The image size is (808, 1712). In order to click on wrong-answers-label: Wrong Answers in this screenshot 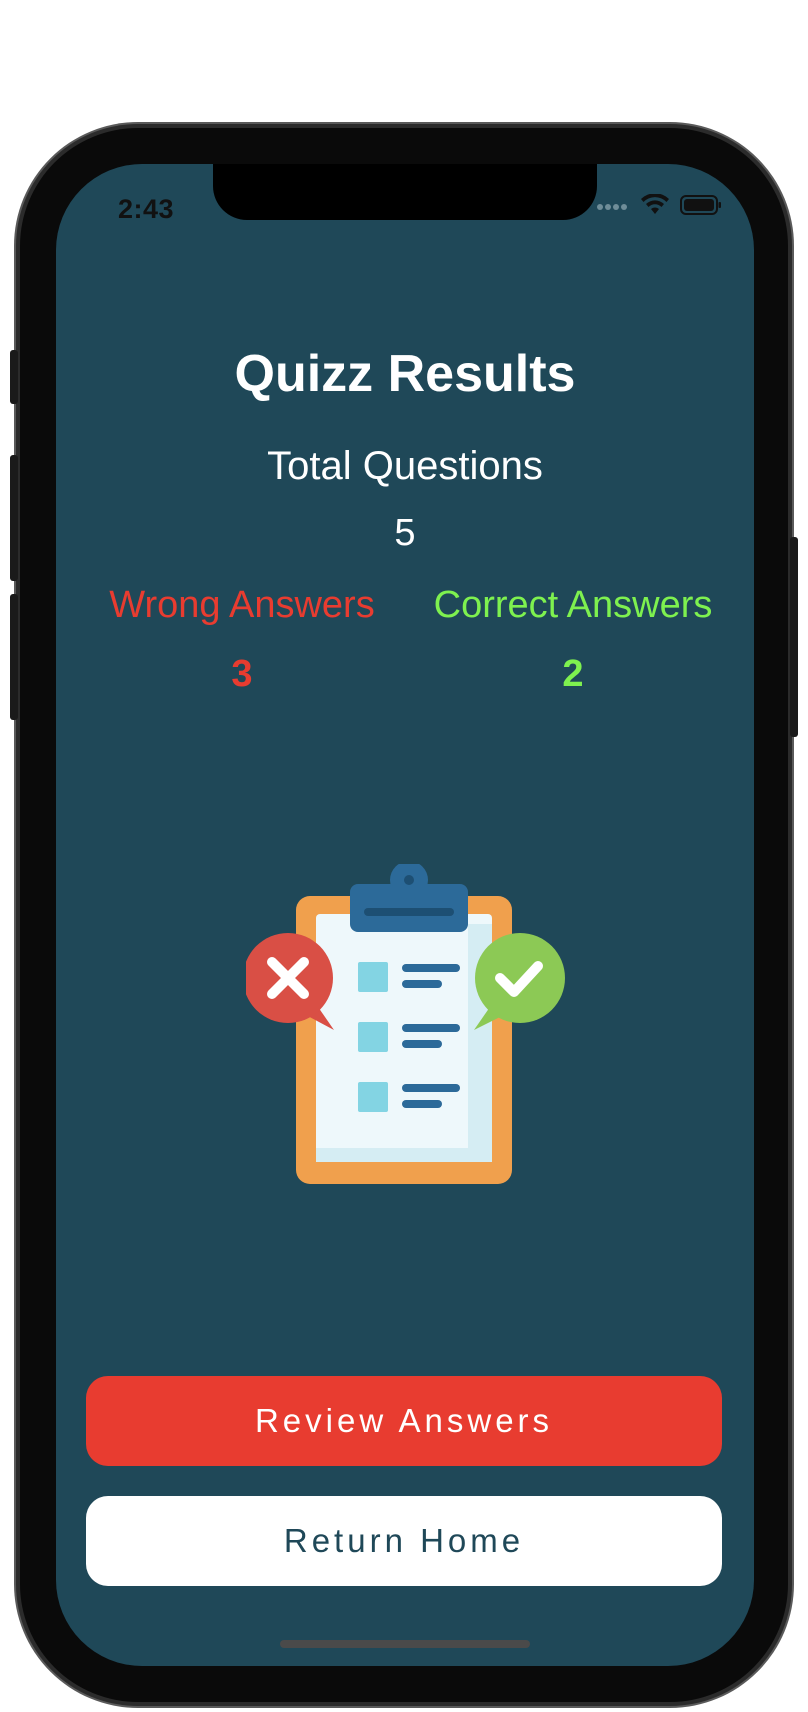, I will do `click(242, 605)`.